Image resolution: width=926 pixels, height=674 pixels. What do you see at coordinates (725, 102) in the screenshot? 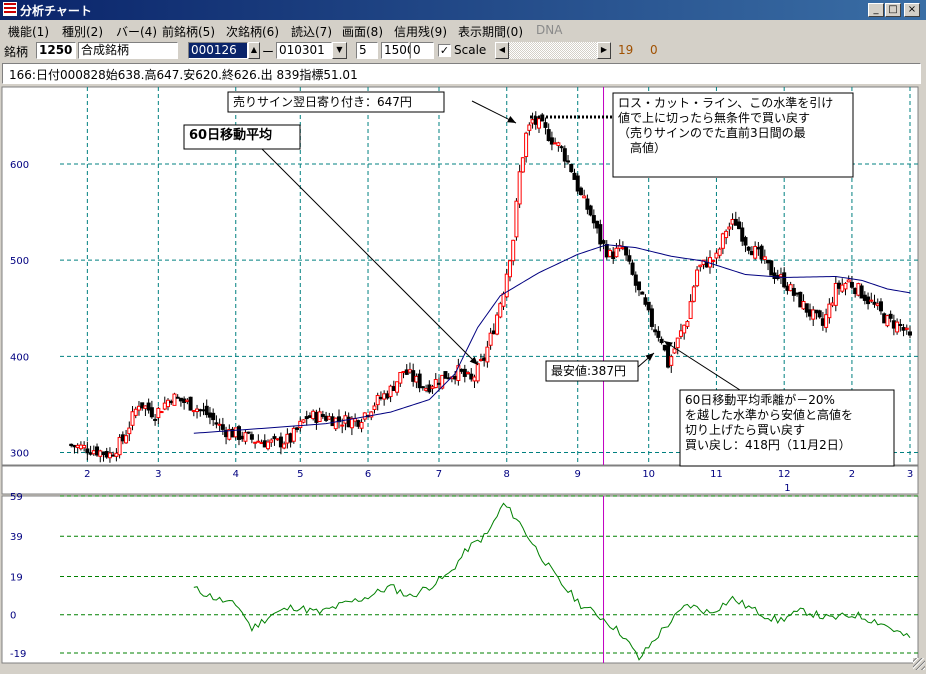
I see `loss-cut-annotation-text: ロス・カット・ライン、この水準を引け` at bounding box center [725, 102].